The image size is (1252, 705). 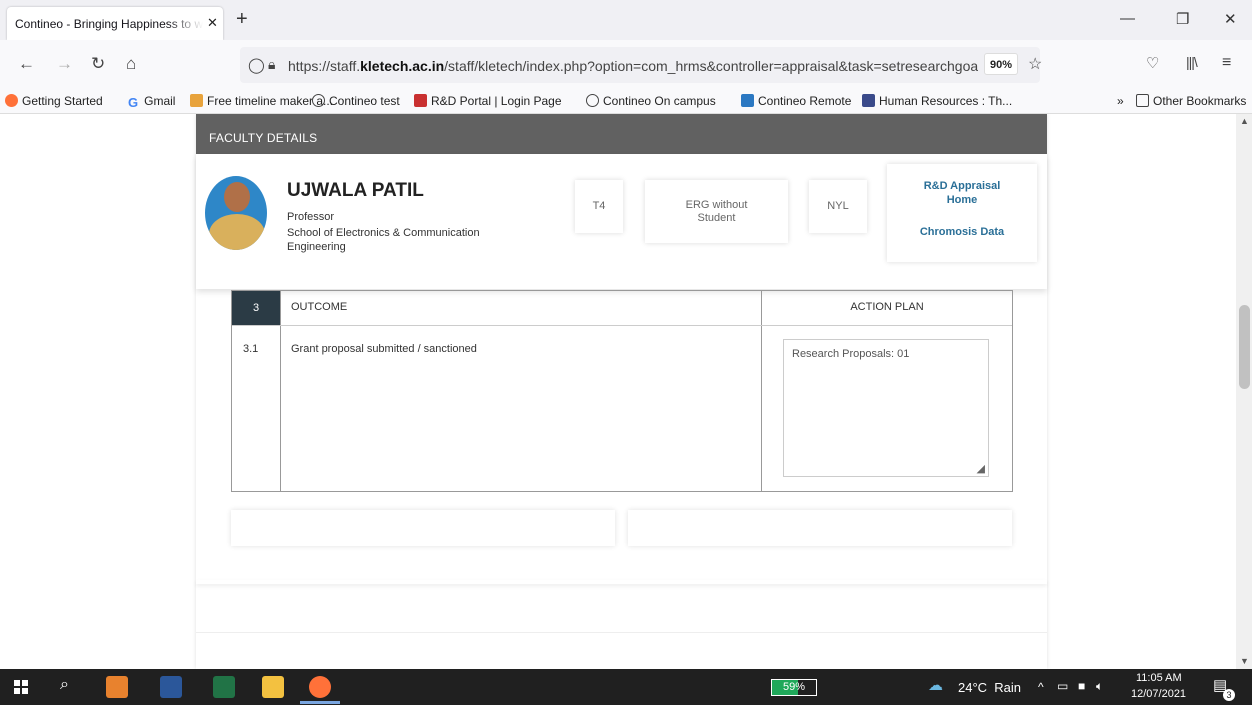 I want to click on clock-time: 11:05 AM, so click(x=1159, y=678).